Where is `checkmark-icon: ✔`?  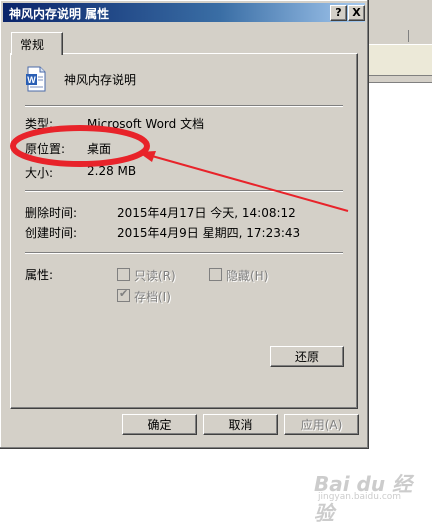 checkmark-icon: ✔ is located at coordinates (124, 293).